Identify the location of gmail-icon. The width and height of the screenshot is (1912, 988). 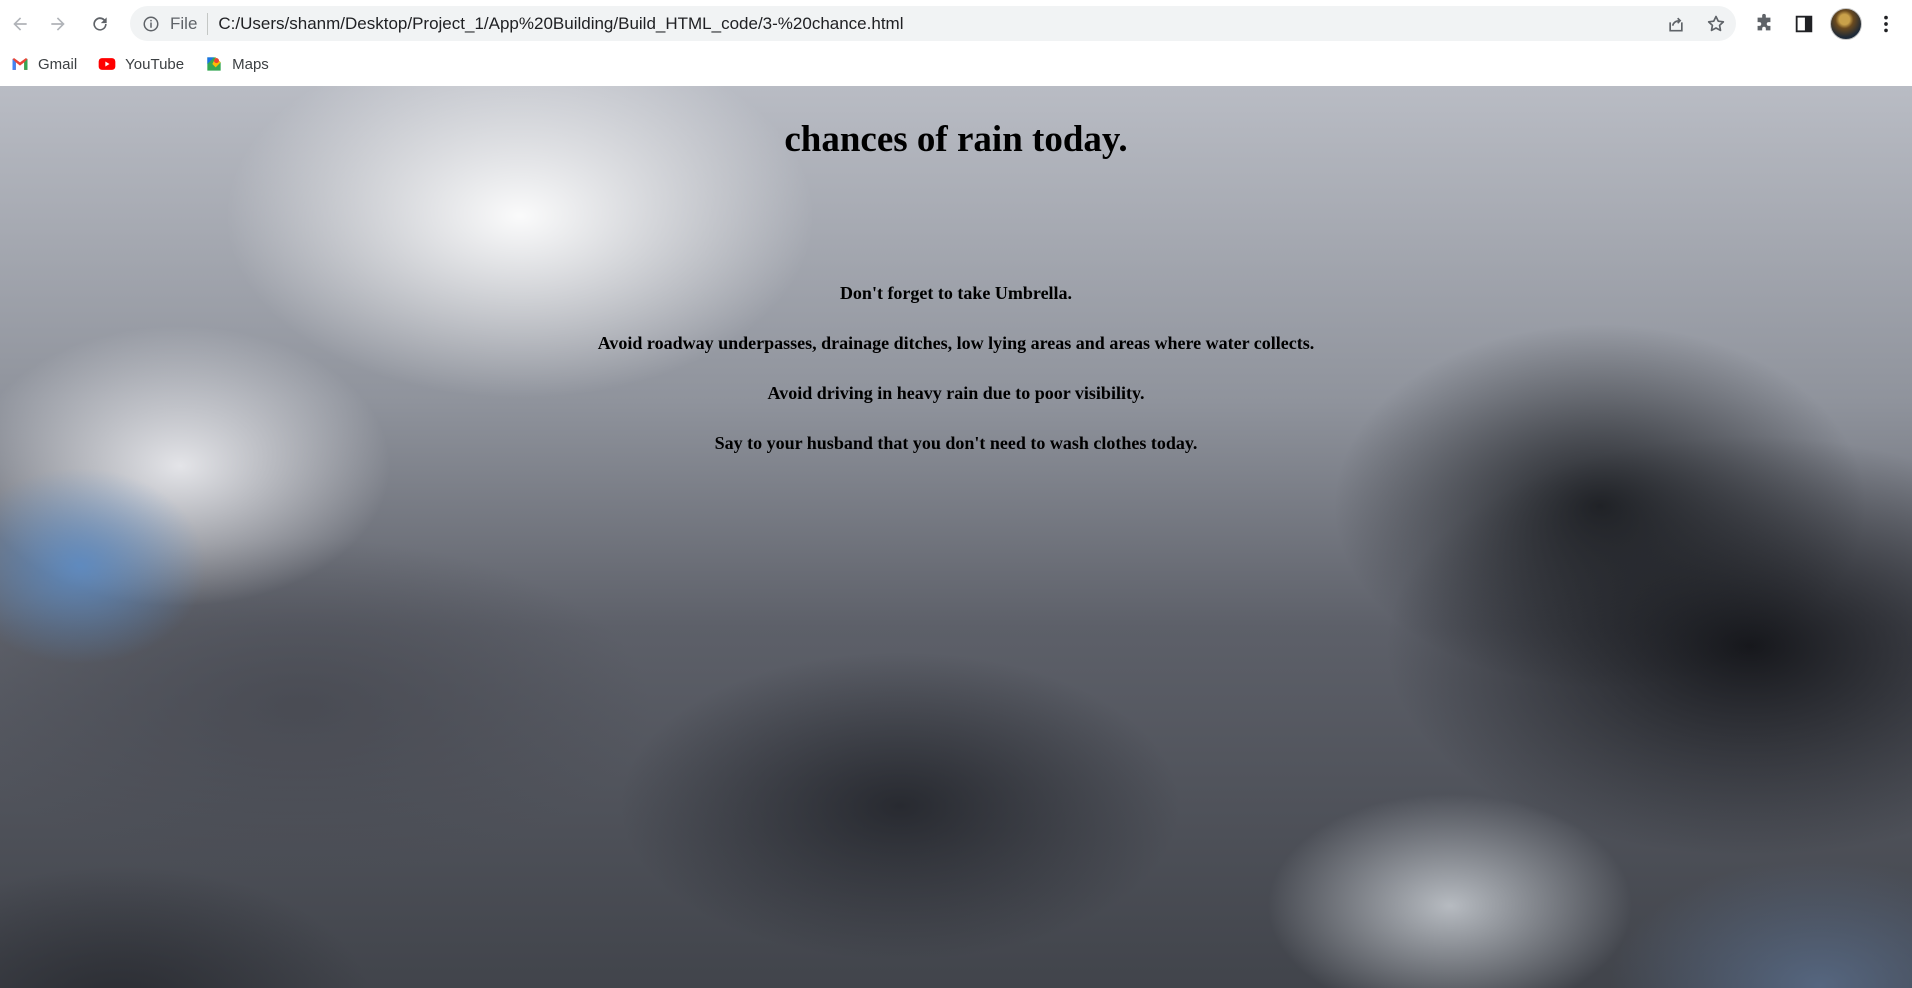
(20, 64).